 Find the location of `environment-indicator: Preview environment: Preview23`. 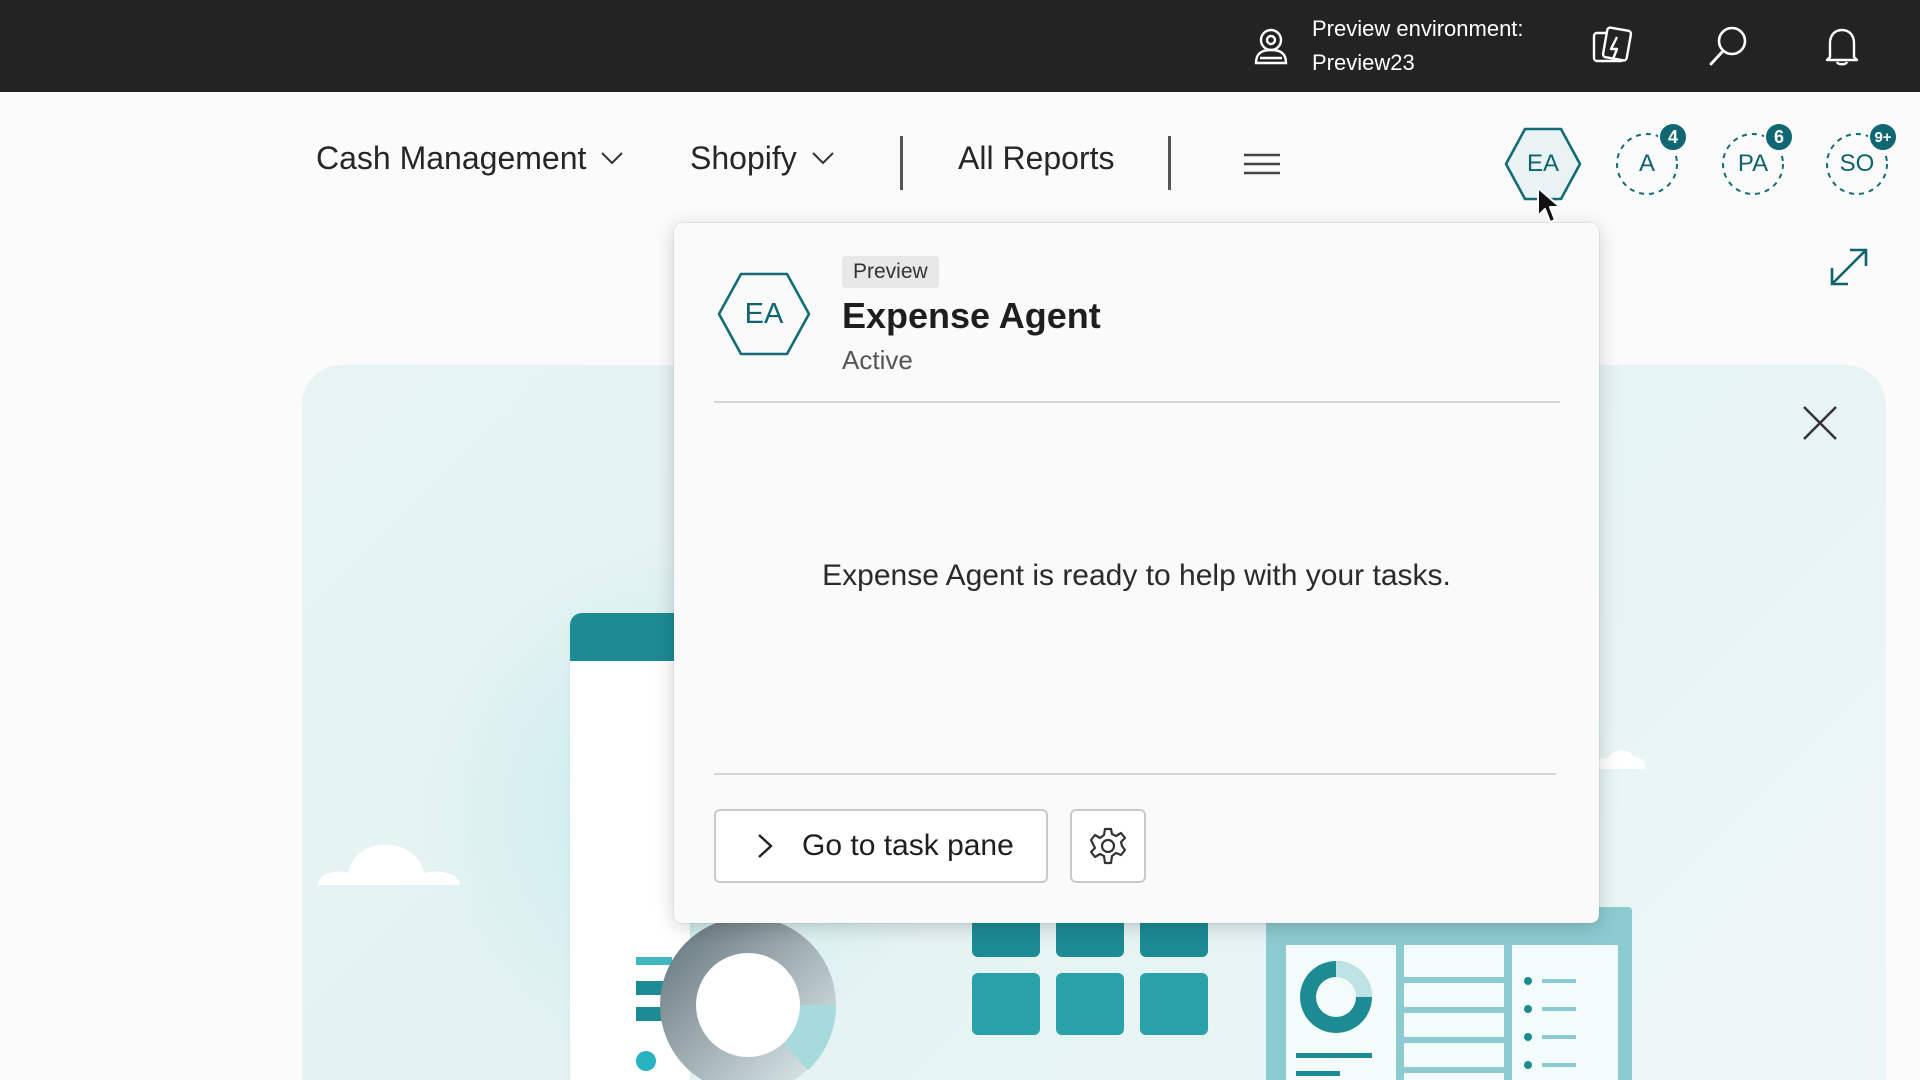

environment-indicator: Preview environment: Preview23 is located at coordinates (1387, 46).